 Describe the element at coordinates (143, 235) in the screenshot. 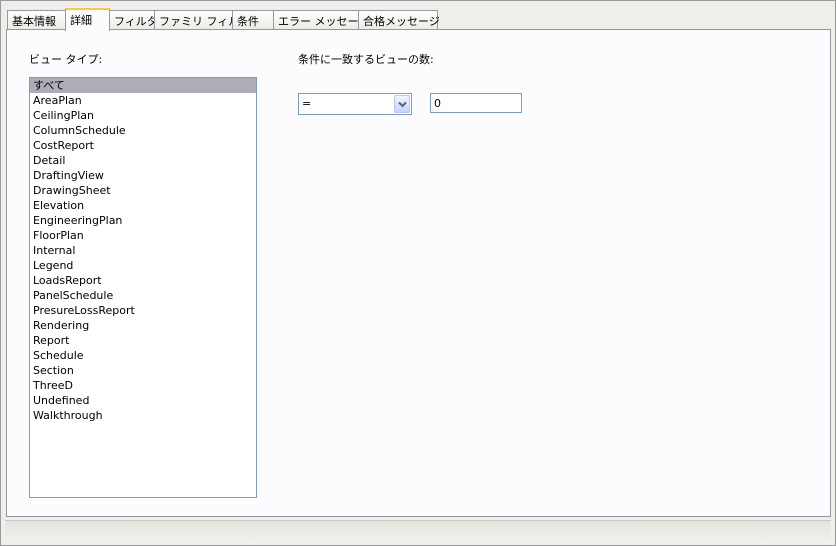

I see `list-item: FloorPlan` at that location.